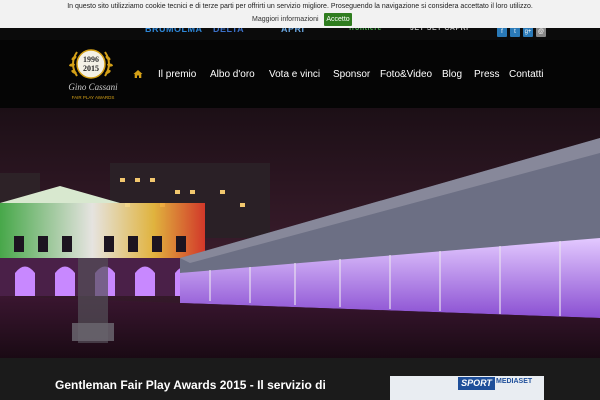 This screenshot has height=400, width=600. I want to click on logo-year-bottom: 2015, so click(91, 68).